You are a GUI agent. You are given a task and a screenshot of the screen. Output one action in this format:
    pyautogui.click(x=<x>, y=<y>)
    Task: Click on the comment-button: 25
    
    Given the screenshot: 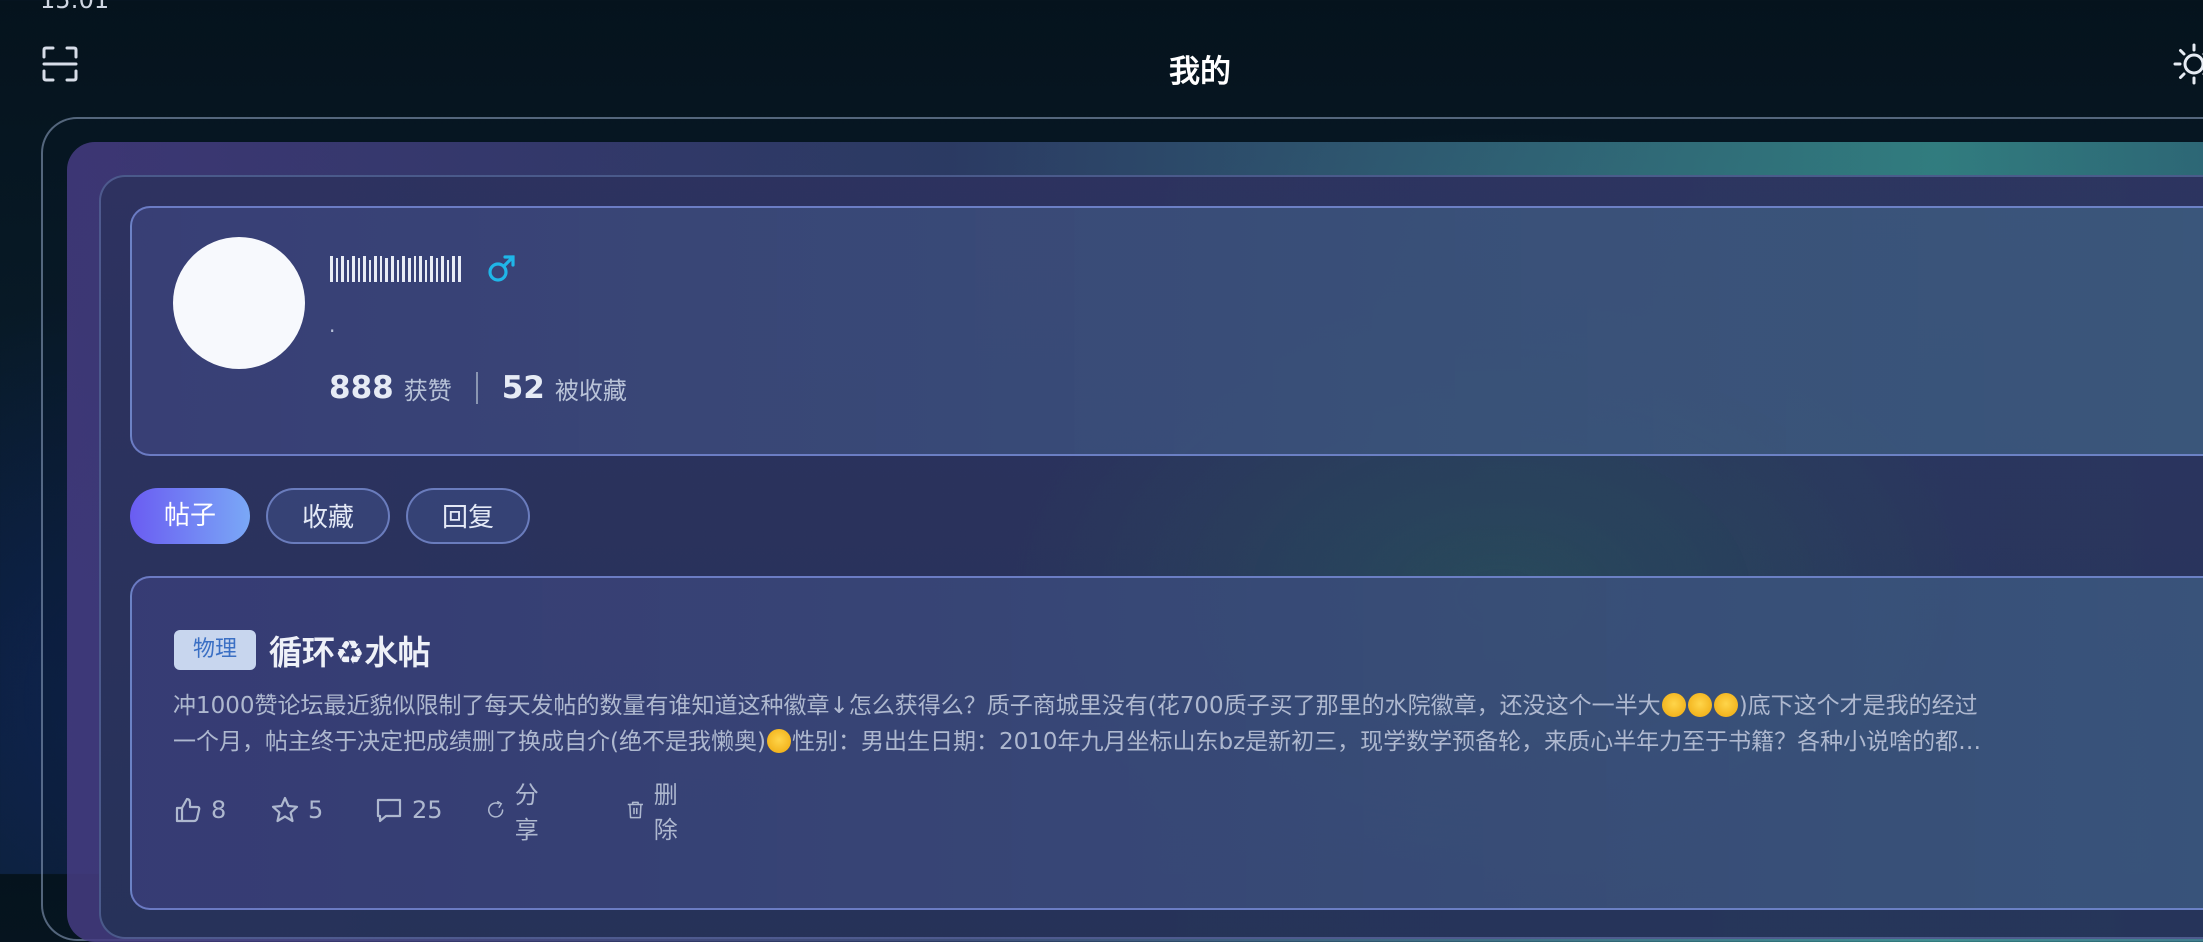 What is the action you would take?
    pyautogui.click(x=408, y=810)
    